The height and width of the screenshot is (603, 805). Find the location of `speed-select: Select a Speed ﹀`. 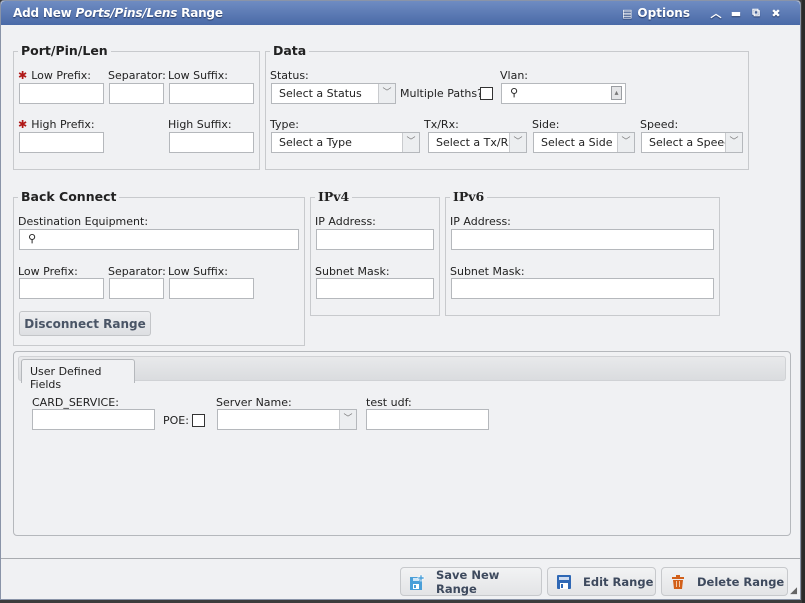

speed-select: Select a Speed ﹀ is located at coordinates (692, 142).